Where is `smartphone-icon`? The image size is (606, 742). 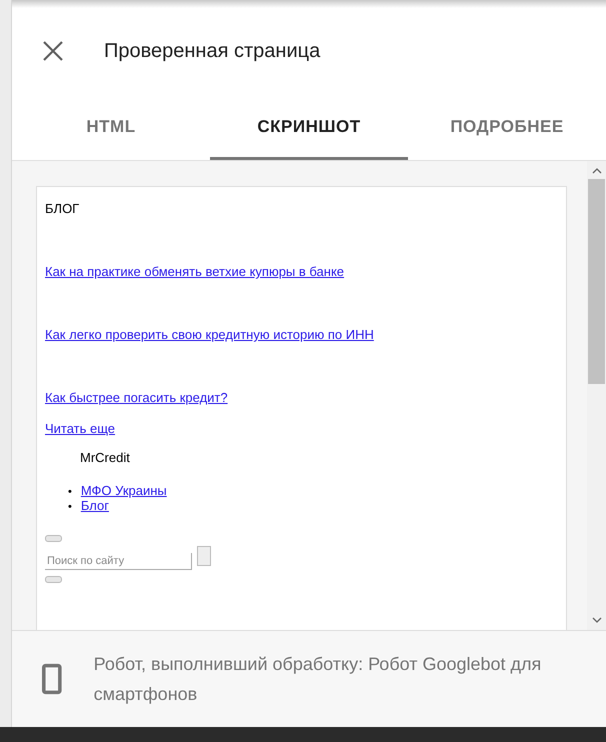 smartphone-icon is located at coordinates (52, 679).